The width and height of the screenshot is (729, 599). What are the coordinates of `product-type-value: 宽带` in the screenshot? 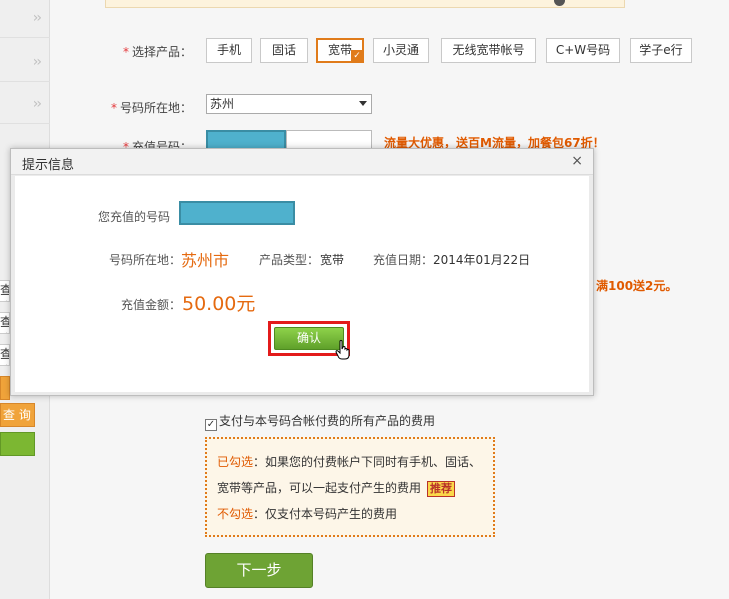 It's located at (332, 260).